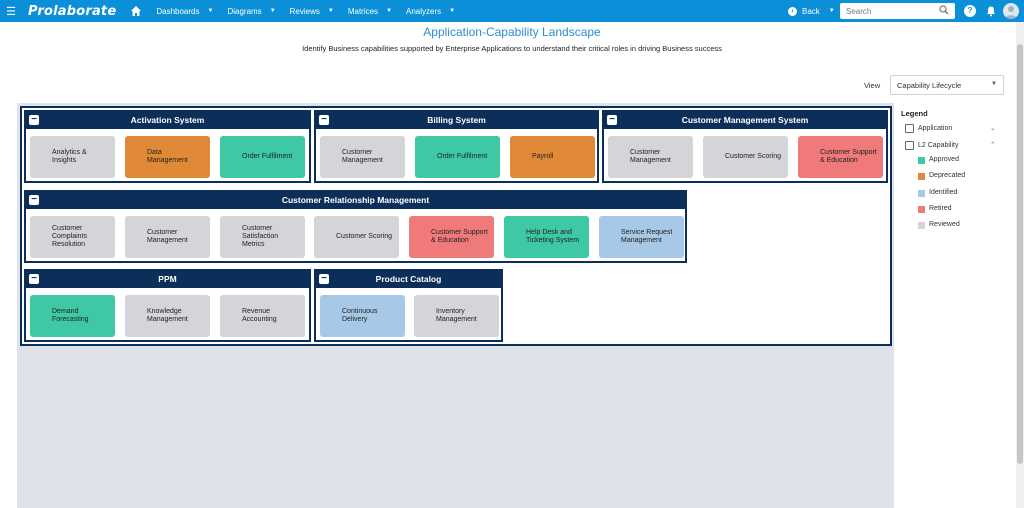 Image resolution: width=1024 pixels, height=508 pixels. Describe the element at coordinates (167, 157) in the screenshot. I see `capability-card: Data Management` at that location.